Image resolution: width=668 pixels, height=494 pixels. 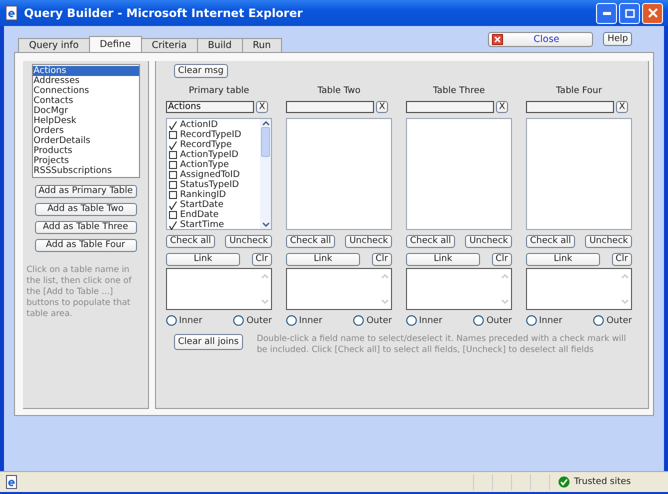 I want to click on instructions-text: Click on a table name in the list, then click one of the [Add to Table ...] buttons to populate that table area., so click(x=79, y=292).